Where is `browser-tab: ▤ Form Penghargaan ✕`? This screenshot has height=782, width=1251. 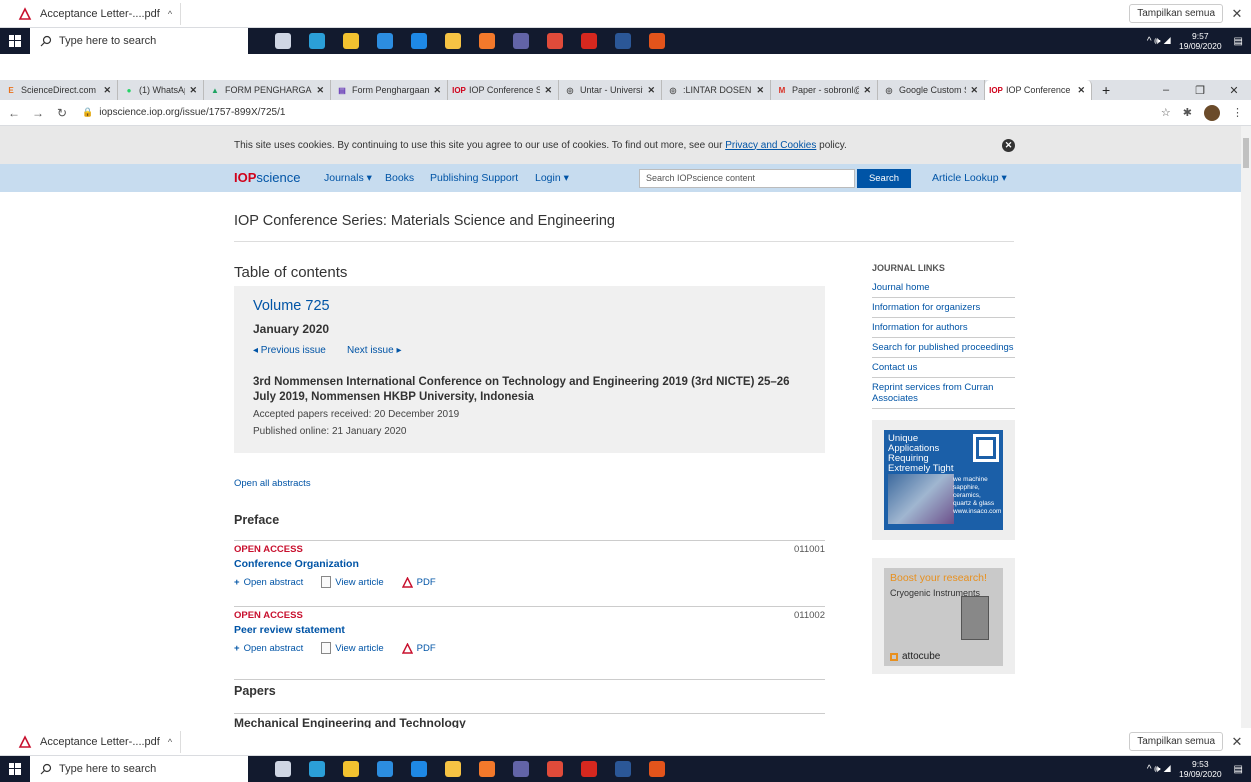
browser-tab: ▤ Form Penghargaan ✕ is located at coordinates (389, 90).